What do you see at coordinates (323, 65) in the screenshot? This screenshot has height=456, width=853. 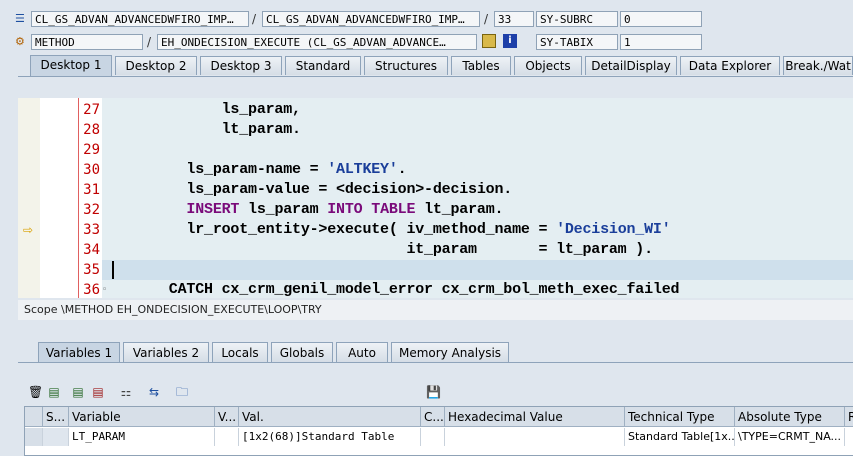 I see `tab-standard: Standard` at bounding box center [323, 65].